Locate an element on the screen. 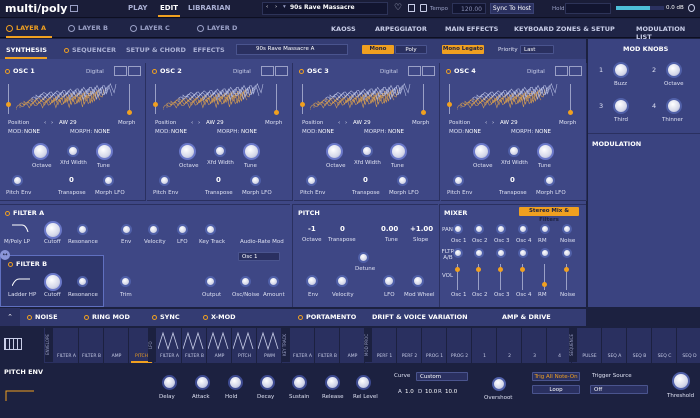 This screenshot has width=700, height=418. mod-source-prog-1: PROG 1 is located at coordinates (434, 345).